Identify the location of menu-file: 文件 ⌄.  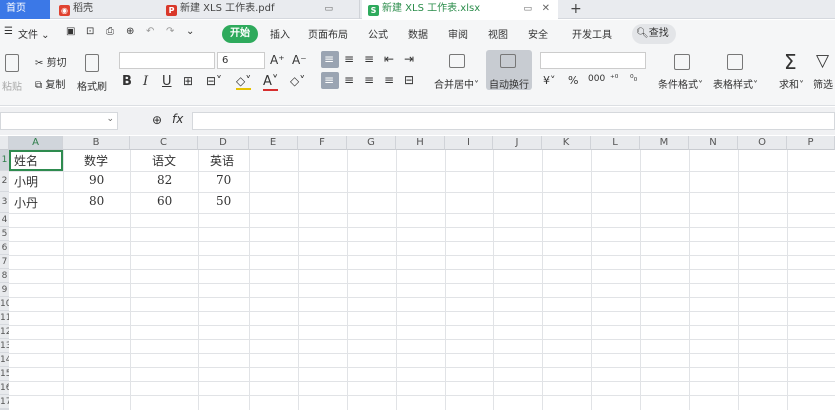
(34, 33).